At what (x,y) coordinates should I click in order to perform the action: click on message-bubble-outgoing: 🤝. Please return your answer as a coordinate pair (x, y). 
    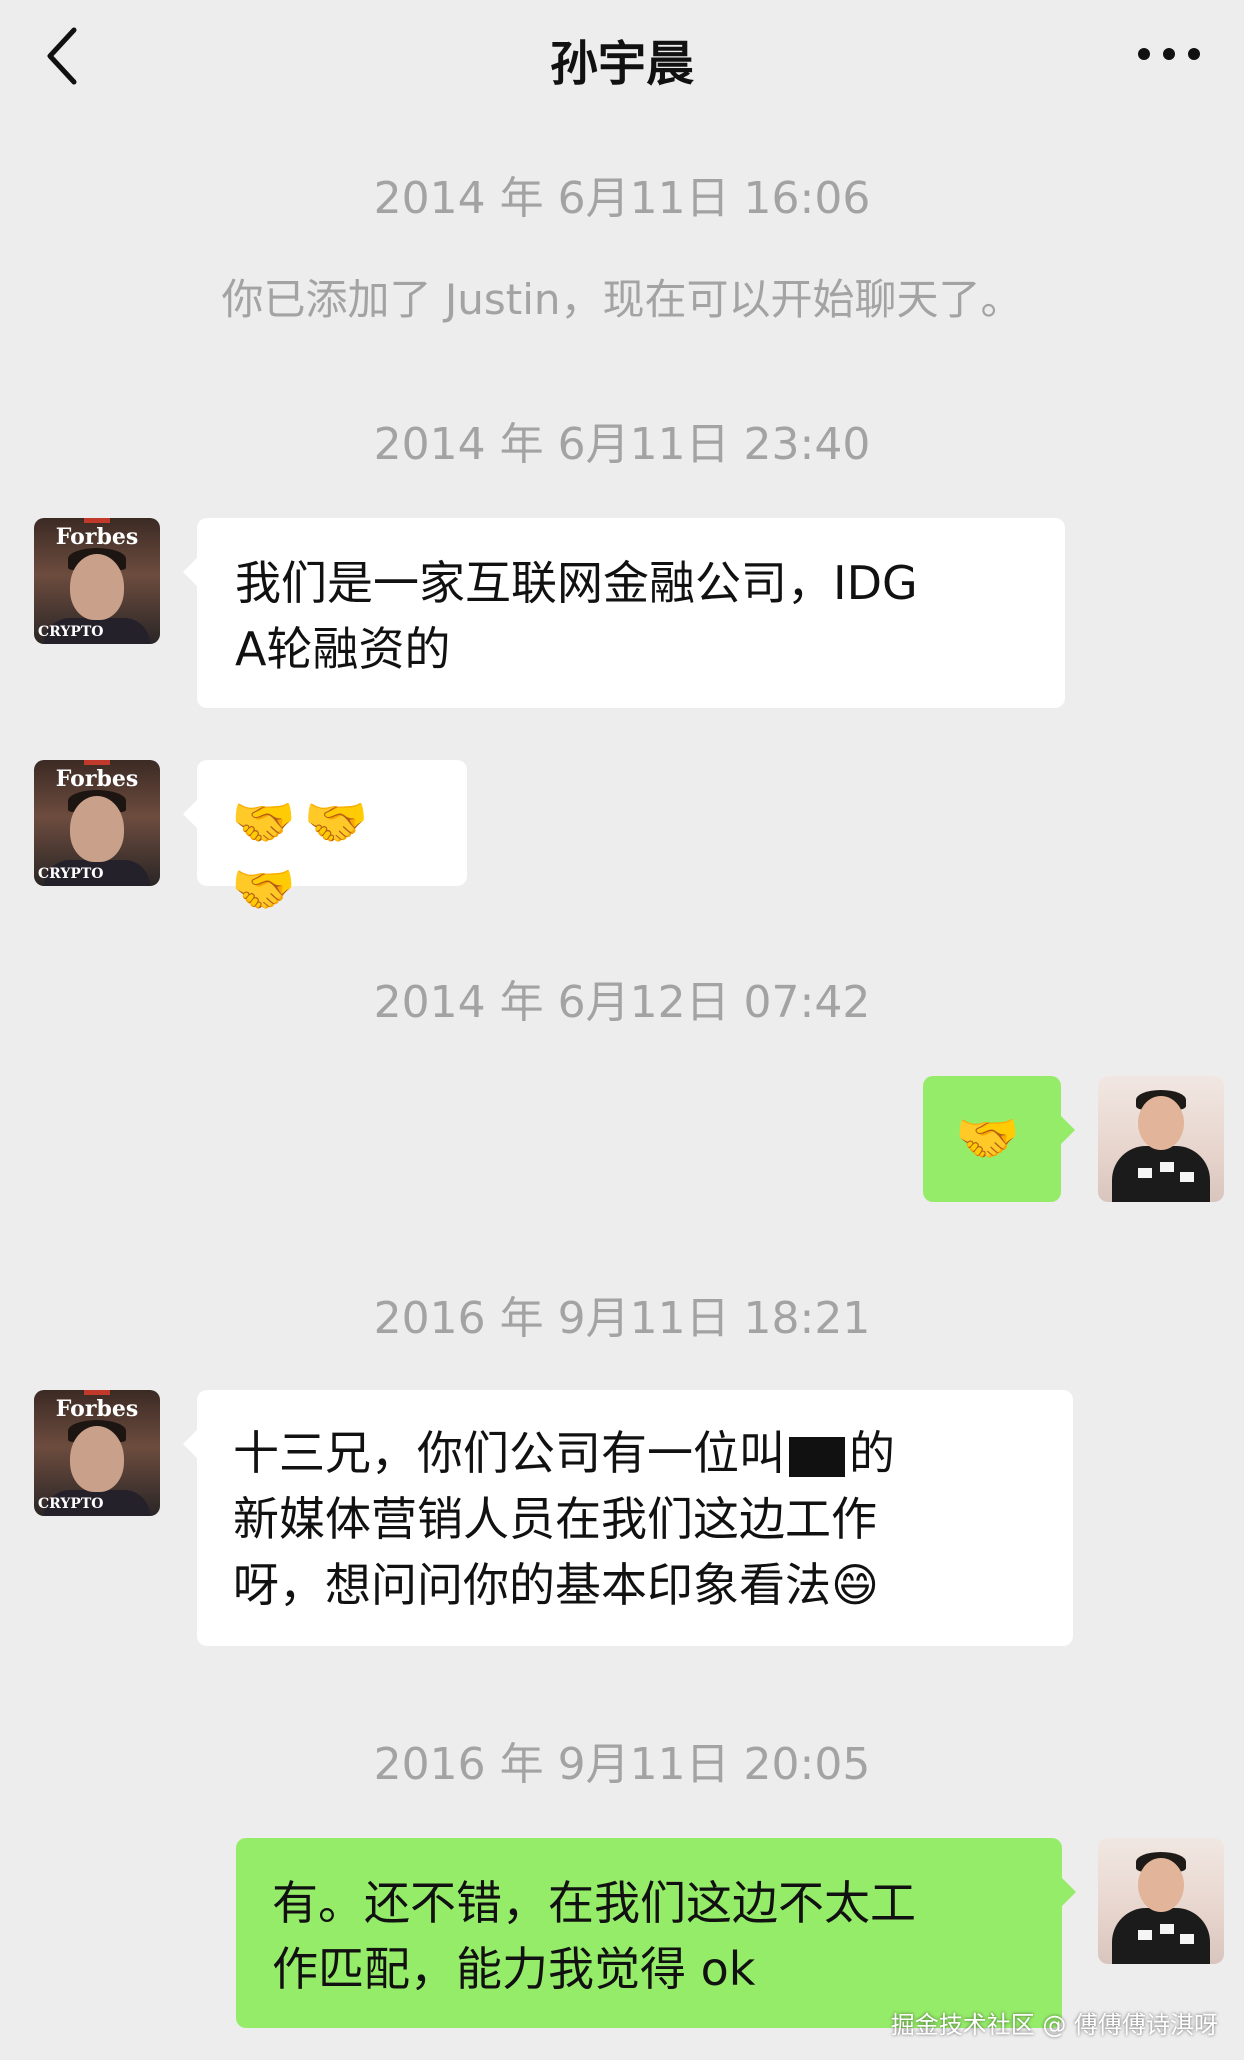
    Looking at the image, I should click on (999, 1139).